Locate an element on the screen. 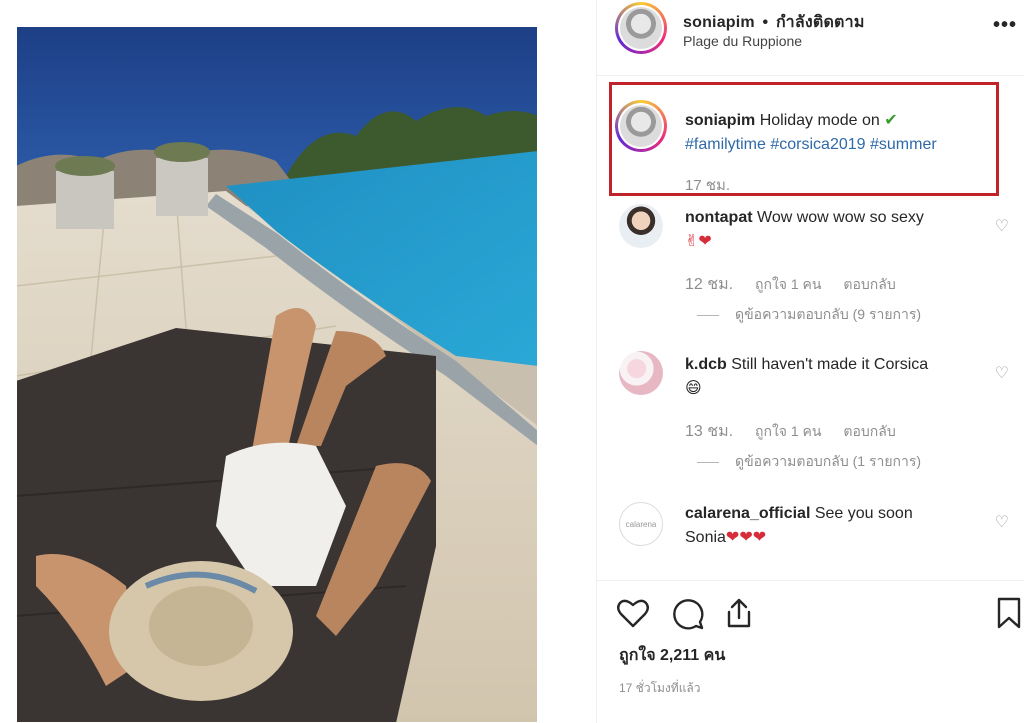  share-icon is located at coordinates (739, 613).